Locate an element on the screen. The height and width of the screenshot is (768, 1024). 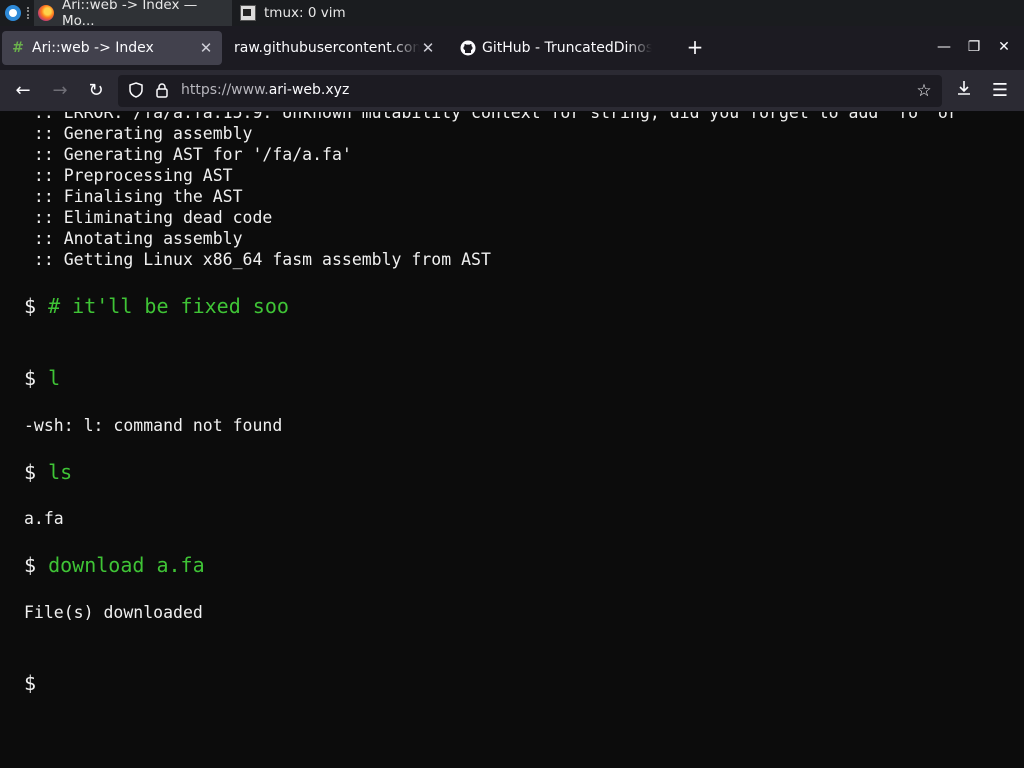
taskbar-item-terminal: tmux: 0 vim is located at coordinates (334, 13).